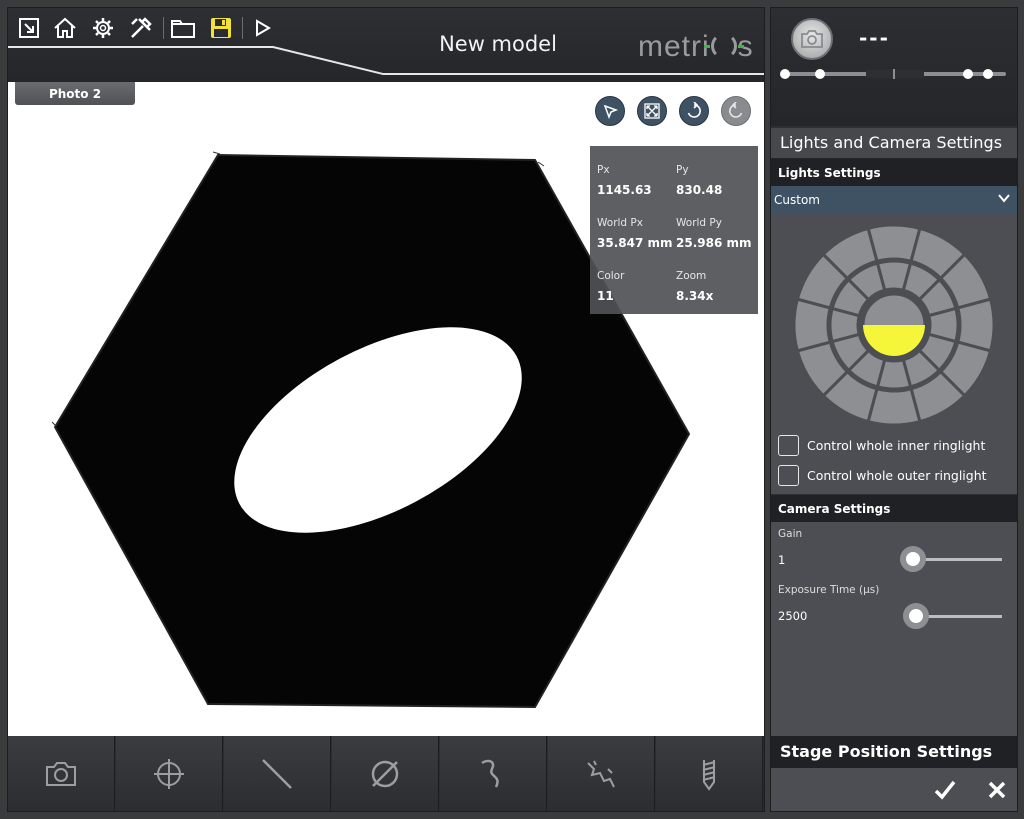 The image size is (1024, 819). What do you see at coordinates (601, 773) in the screenshot?
I see `edge-path-icon` at bounding box center [601, 773].